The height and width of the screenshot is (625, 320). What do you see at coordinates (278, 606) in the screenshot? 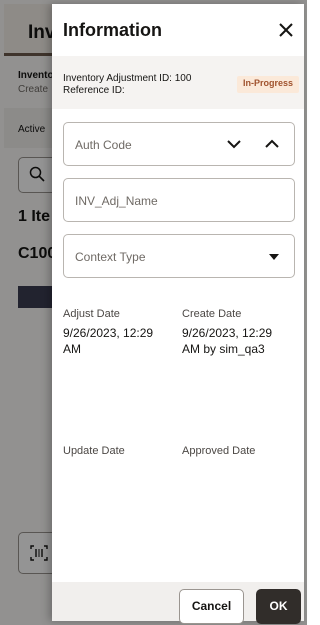
I see `ok-button: OK` at bounding box center [278, 606].